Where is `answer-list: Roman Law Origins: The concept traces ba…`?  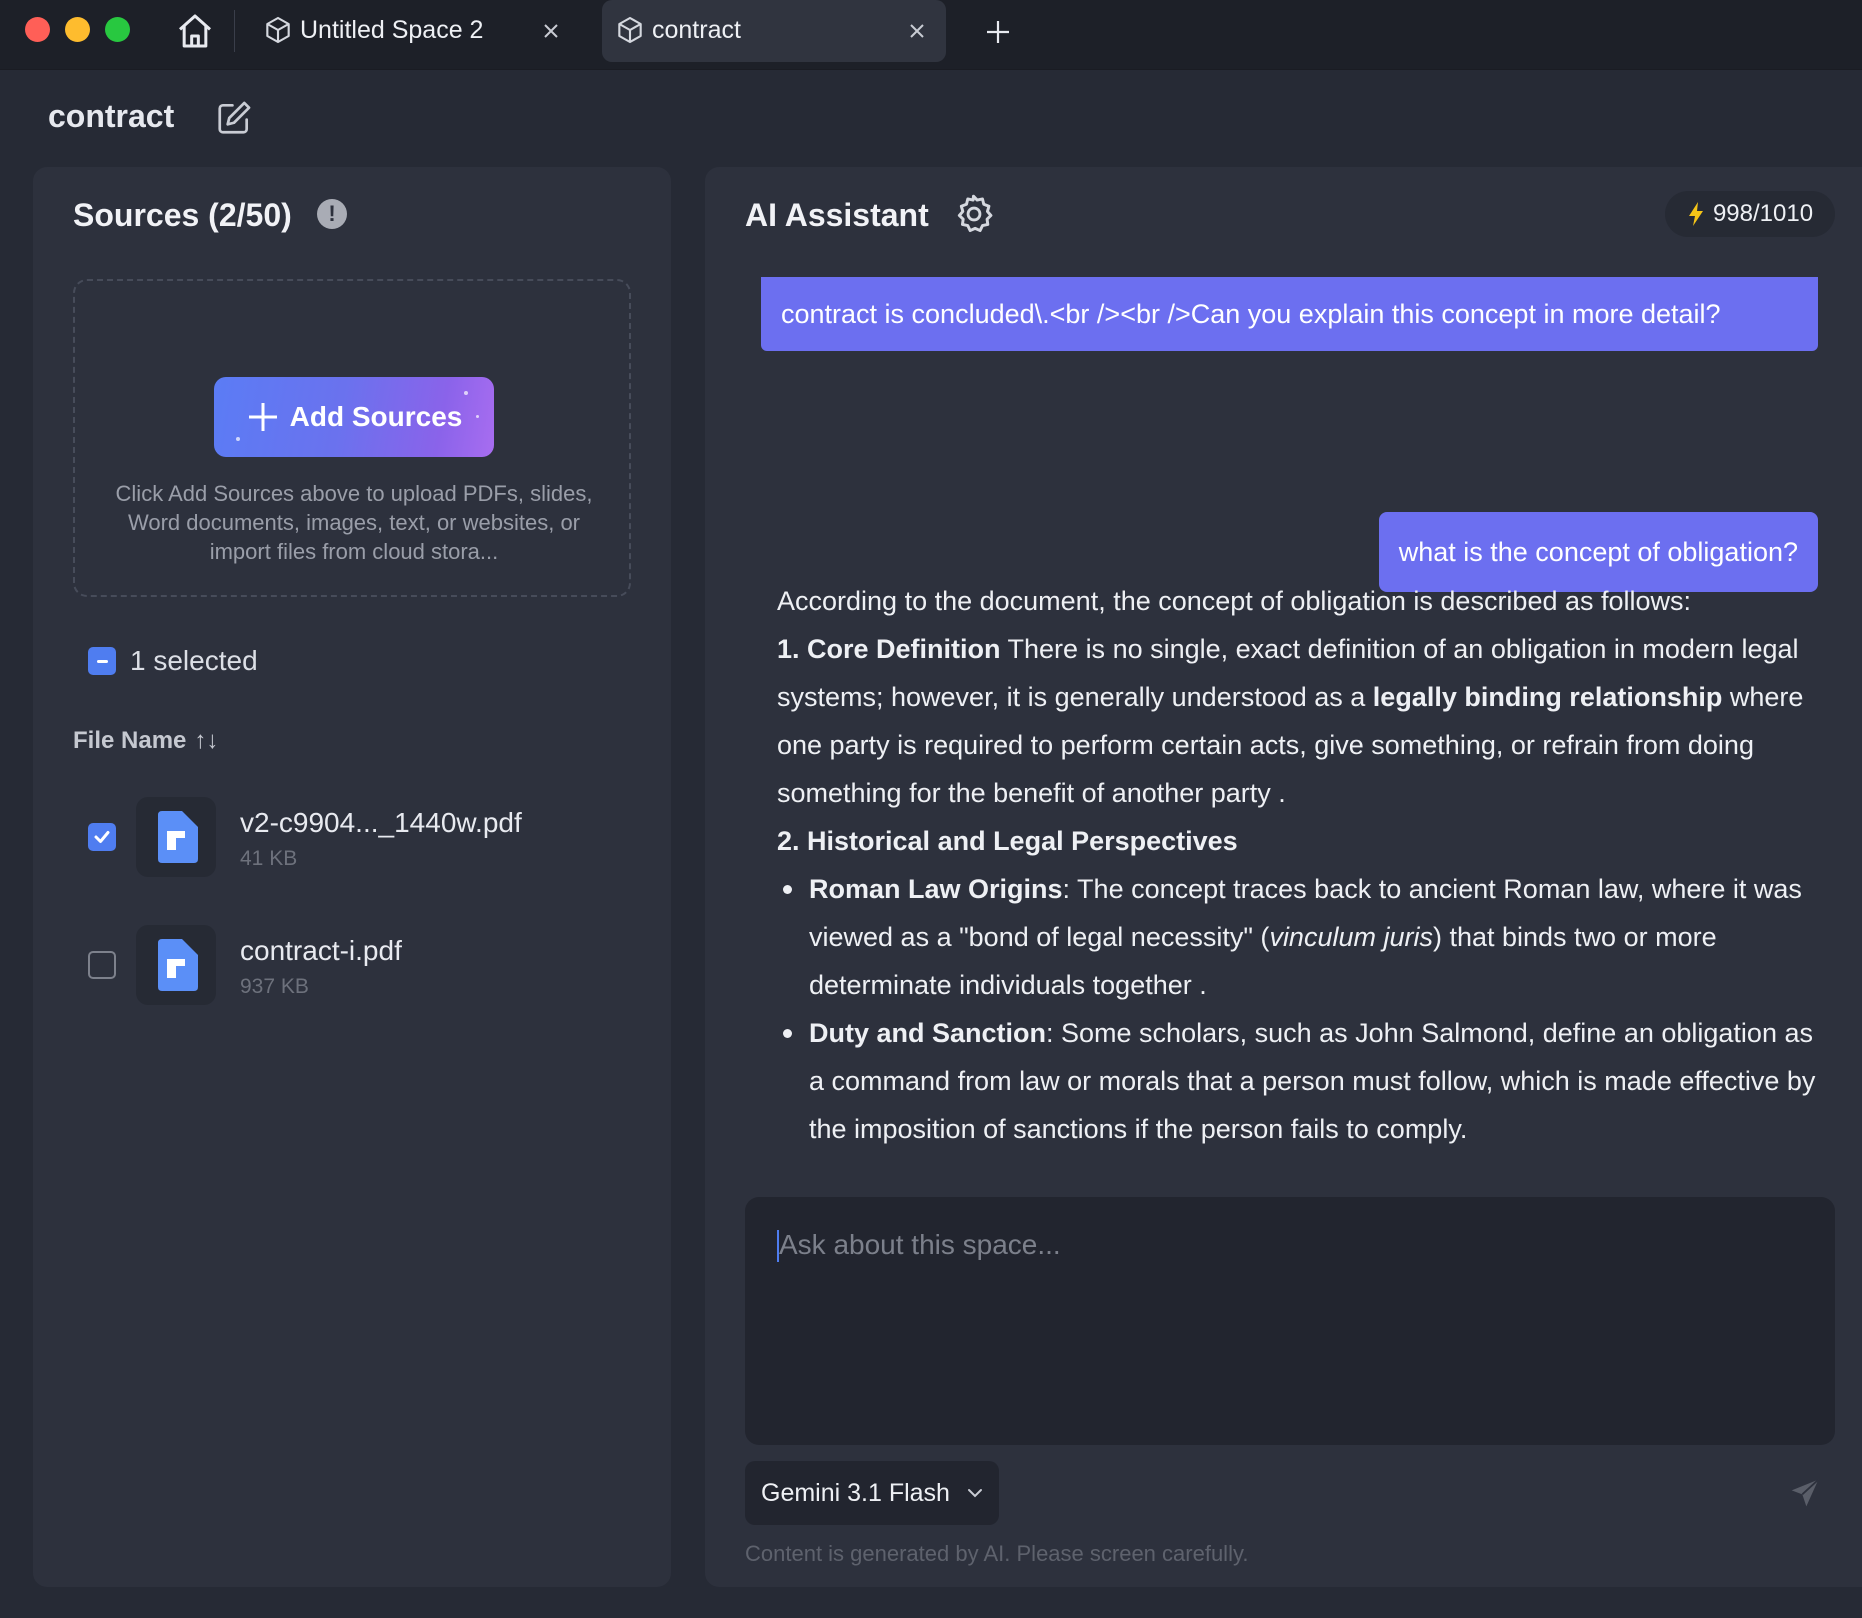 answer-list: Roman Law Origins: The concept traces ba… is located at coordinates (1297, 1009).